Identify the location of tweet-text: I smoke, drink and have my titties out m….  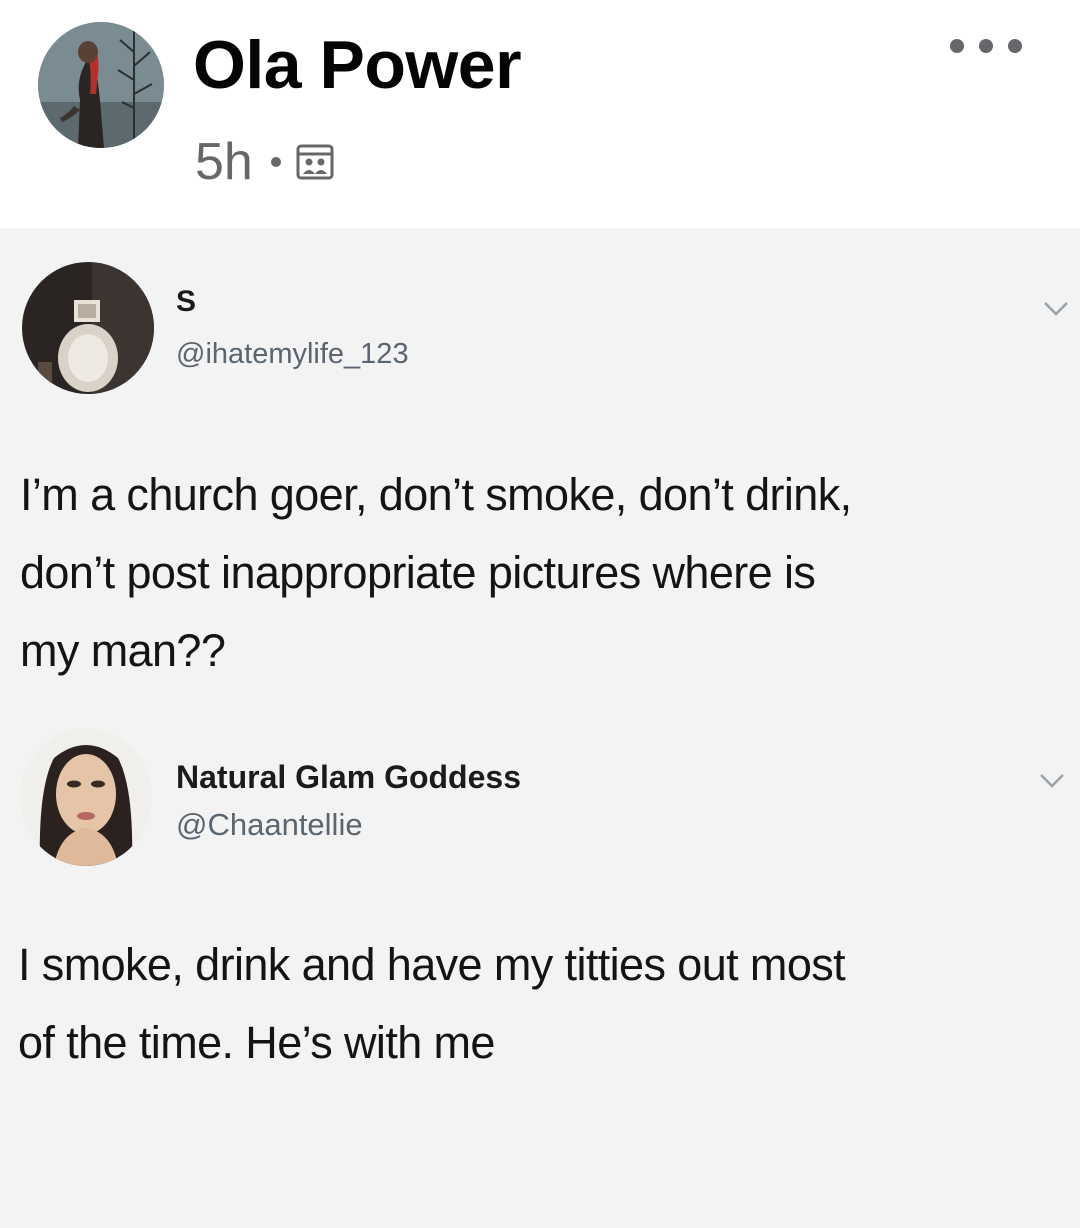
(432, 1004).